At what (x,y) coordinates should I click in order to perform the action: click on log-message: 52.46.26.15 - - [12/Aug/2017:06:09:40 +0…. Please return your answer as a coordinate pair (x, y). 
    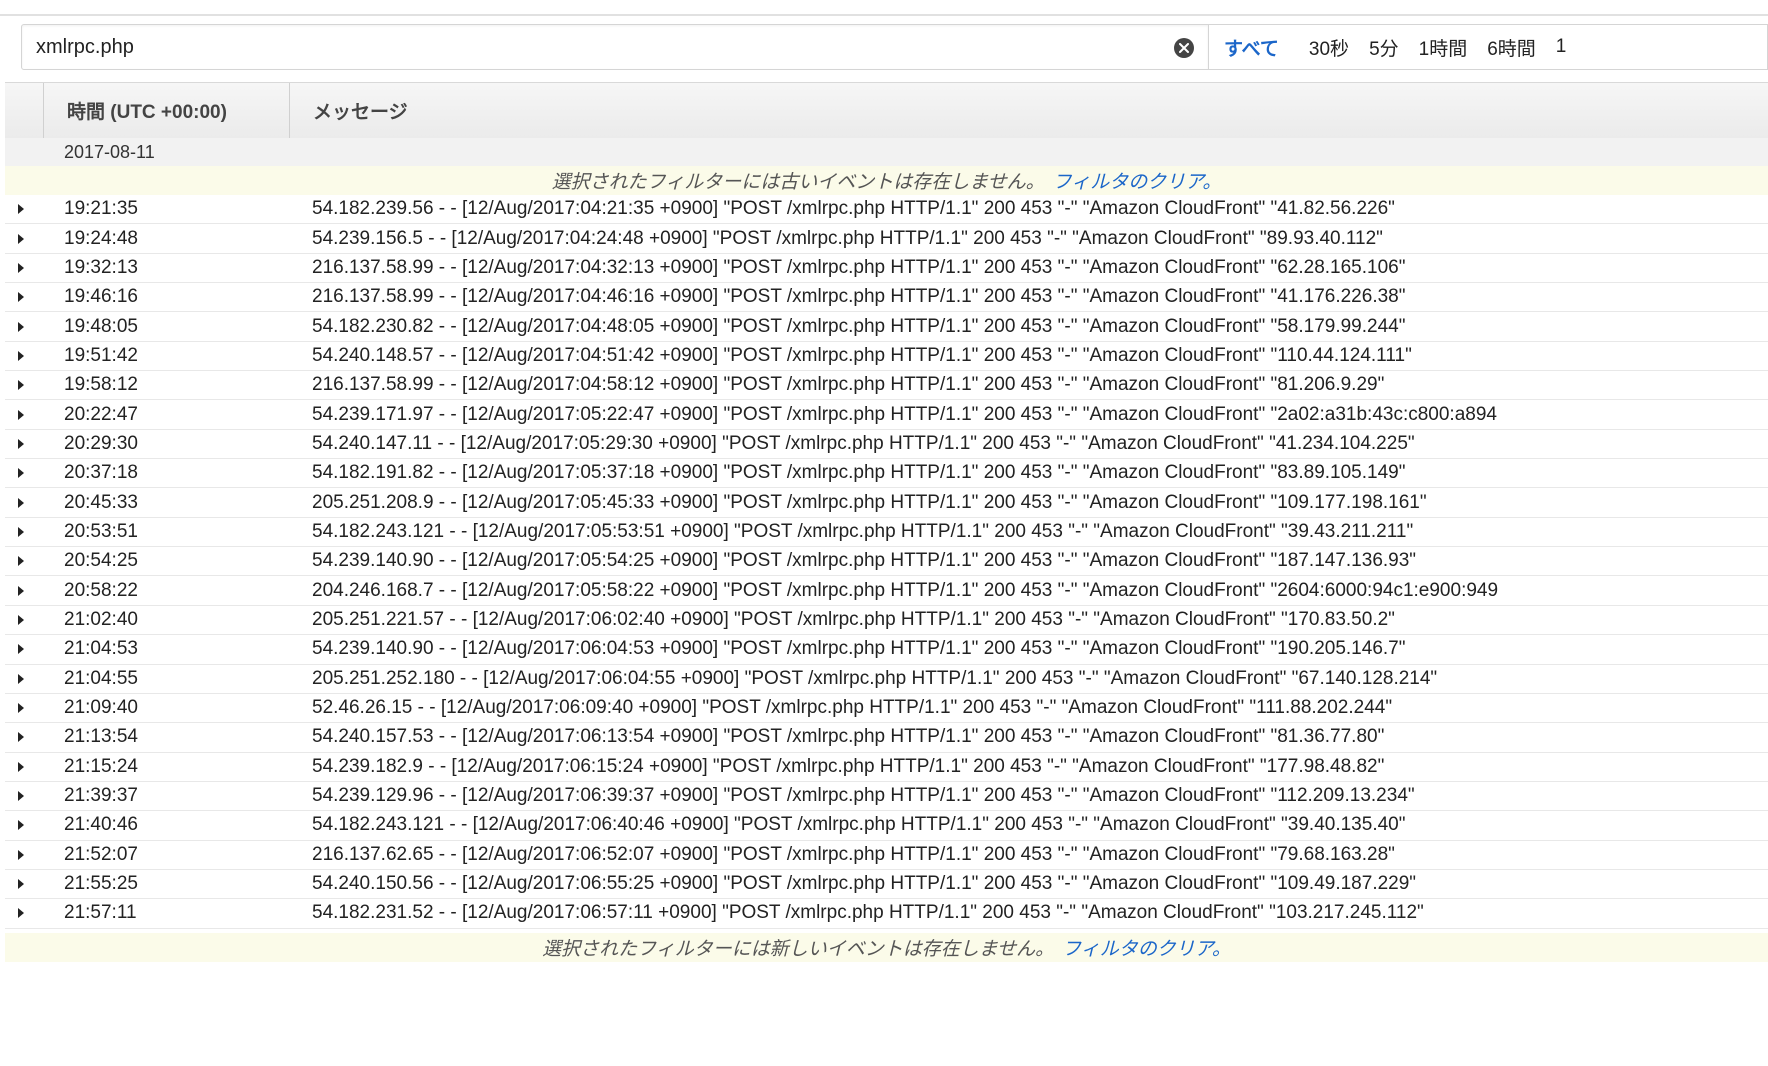
    Looking at the image, I should click on (852, 708).